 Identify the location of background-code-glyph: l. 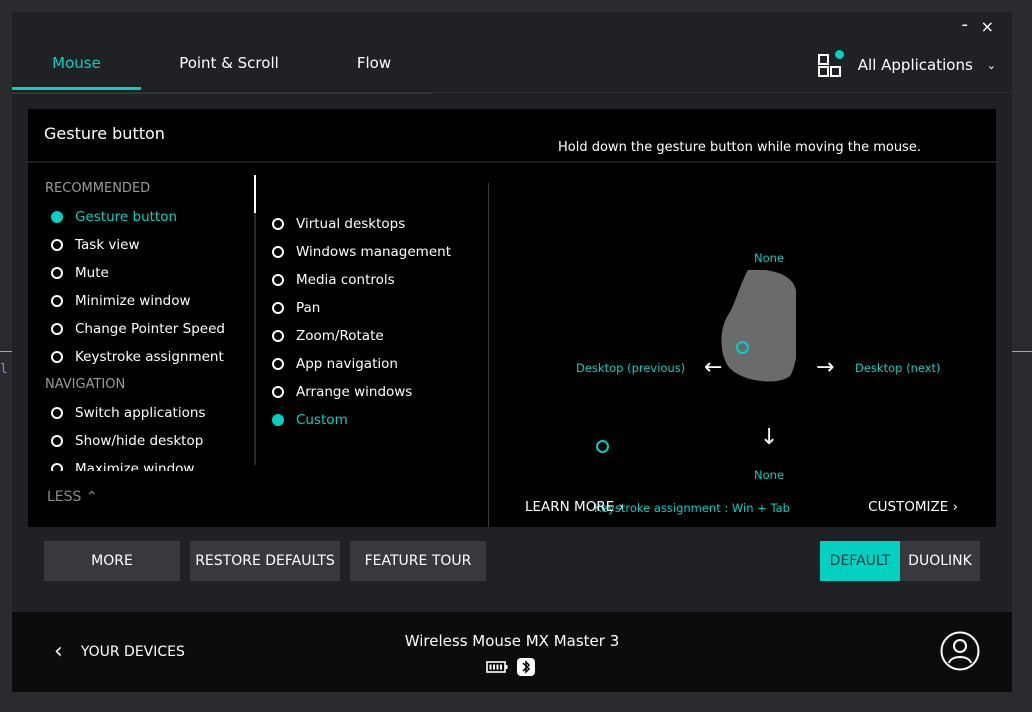
(4, 369).